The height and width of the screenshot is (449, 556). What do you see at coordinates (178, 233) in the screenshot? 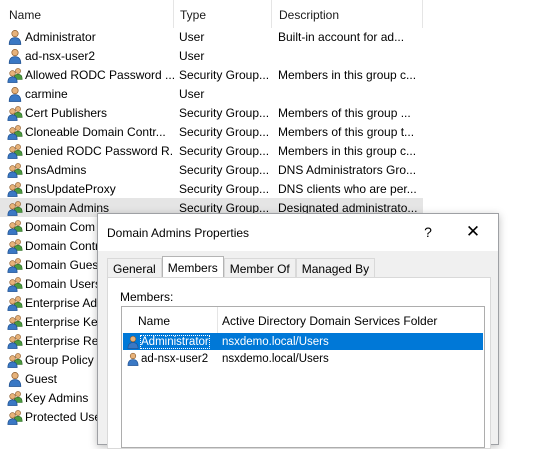
I see `dialog-title: Domain Admins Properties` at bounding box center [178, 233].